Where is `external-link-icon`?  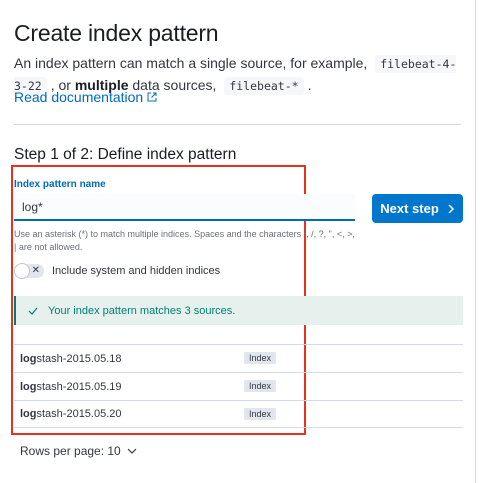
external-link-icon is located at coordinates (152, 97).